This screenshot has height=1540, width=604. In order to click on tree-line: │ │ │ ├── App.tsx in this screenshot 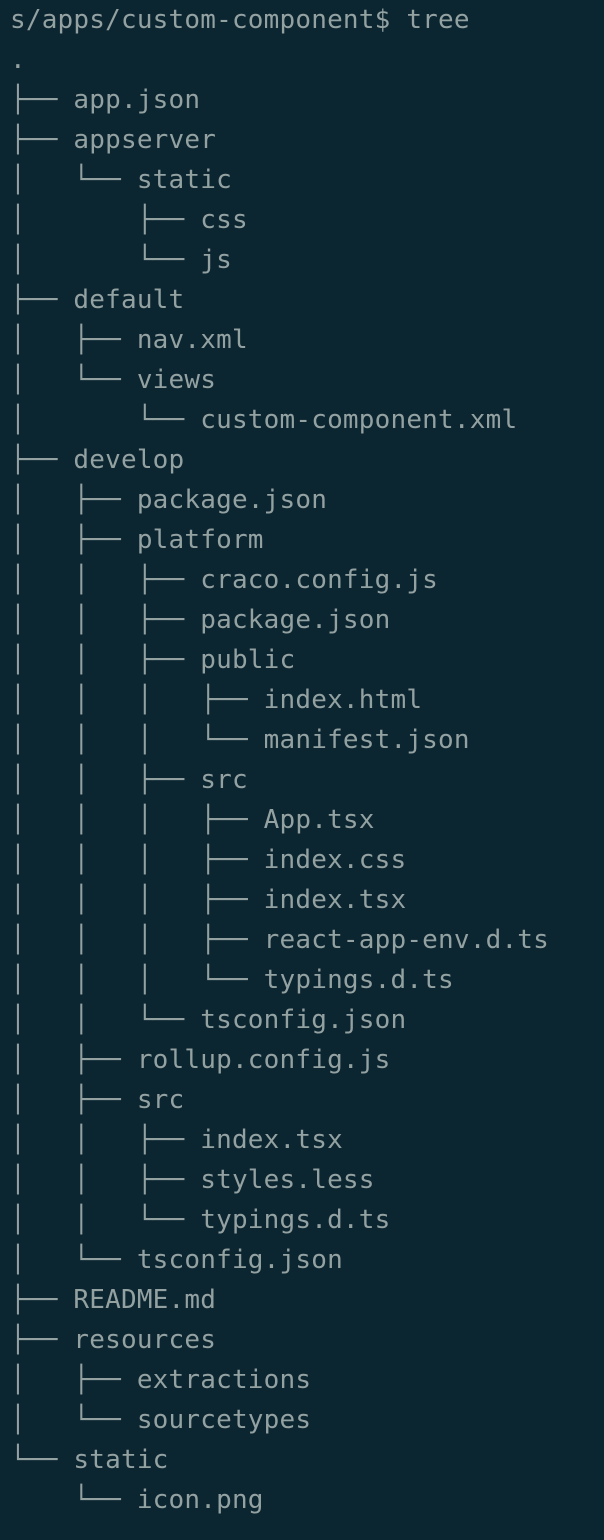, I will do `click(192, 820)`.